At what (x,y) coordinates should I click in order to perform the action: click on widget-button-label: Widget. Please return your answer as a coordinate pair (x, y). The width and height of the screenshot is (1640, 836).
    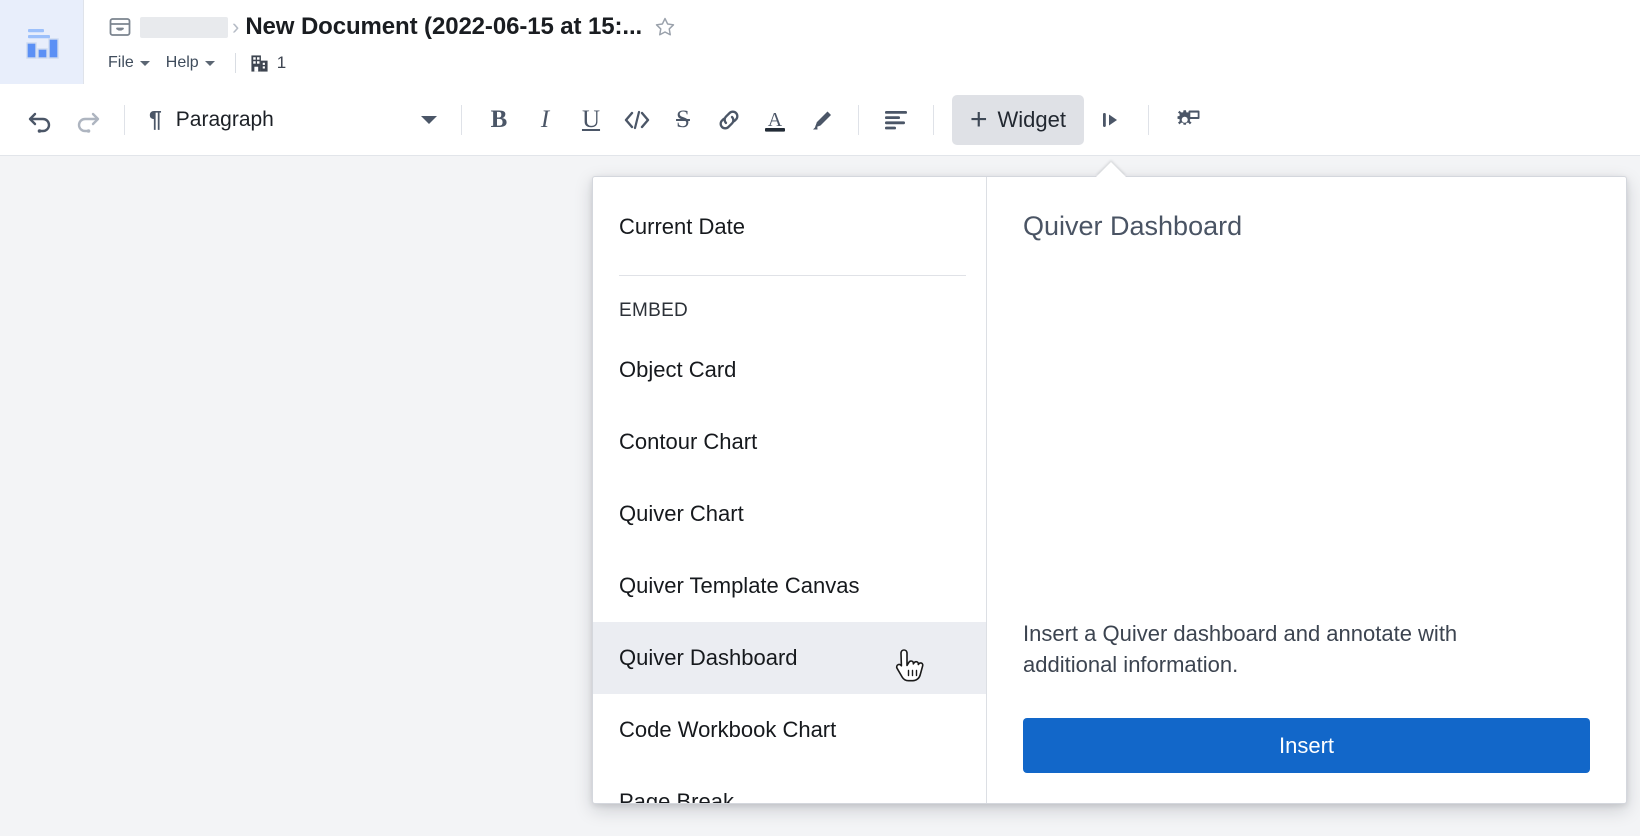
    Looking at the image, I should click on (1032, 119).